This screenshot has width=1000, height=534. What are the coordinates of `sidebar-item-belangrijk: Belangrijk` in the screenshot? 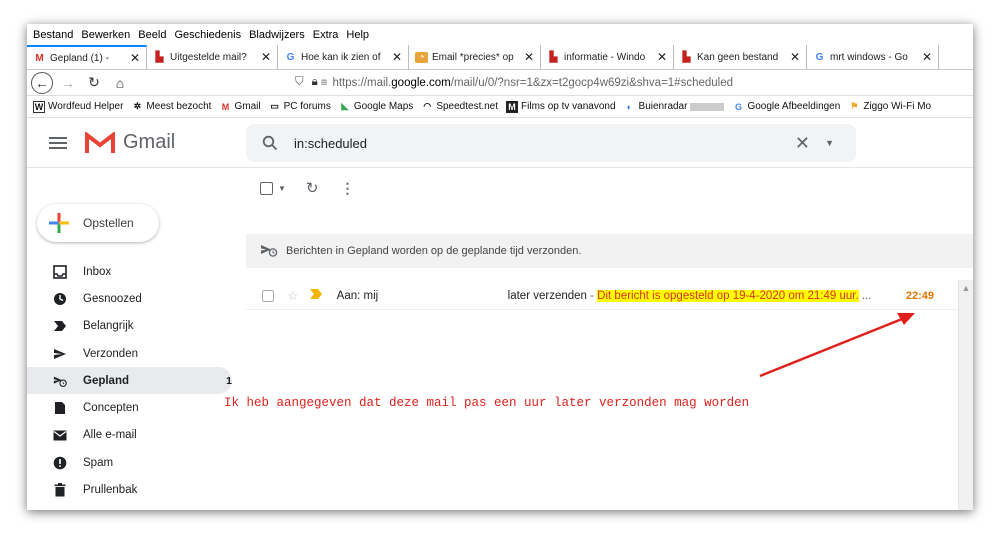 It's located at (129, 326).